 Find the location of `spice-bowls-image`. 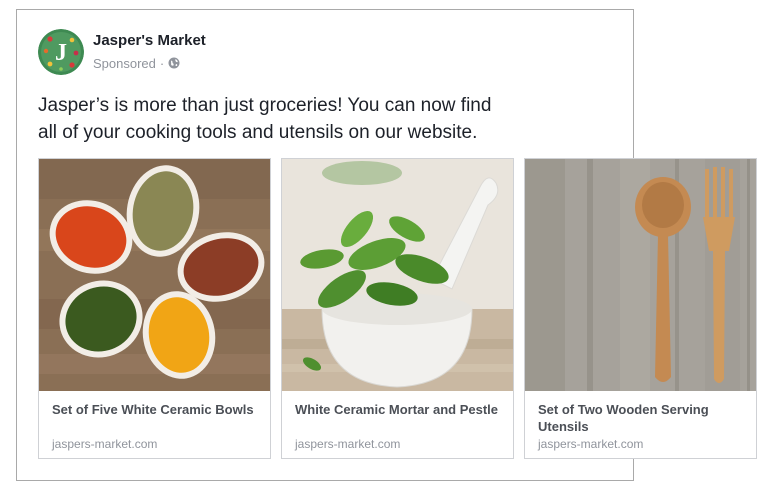

spice-bowls-image is located at coordinates (154, 275).